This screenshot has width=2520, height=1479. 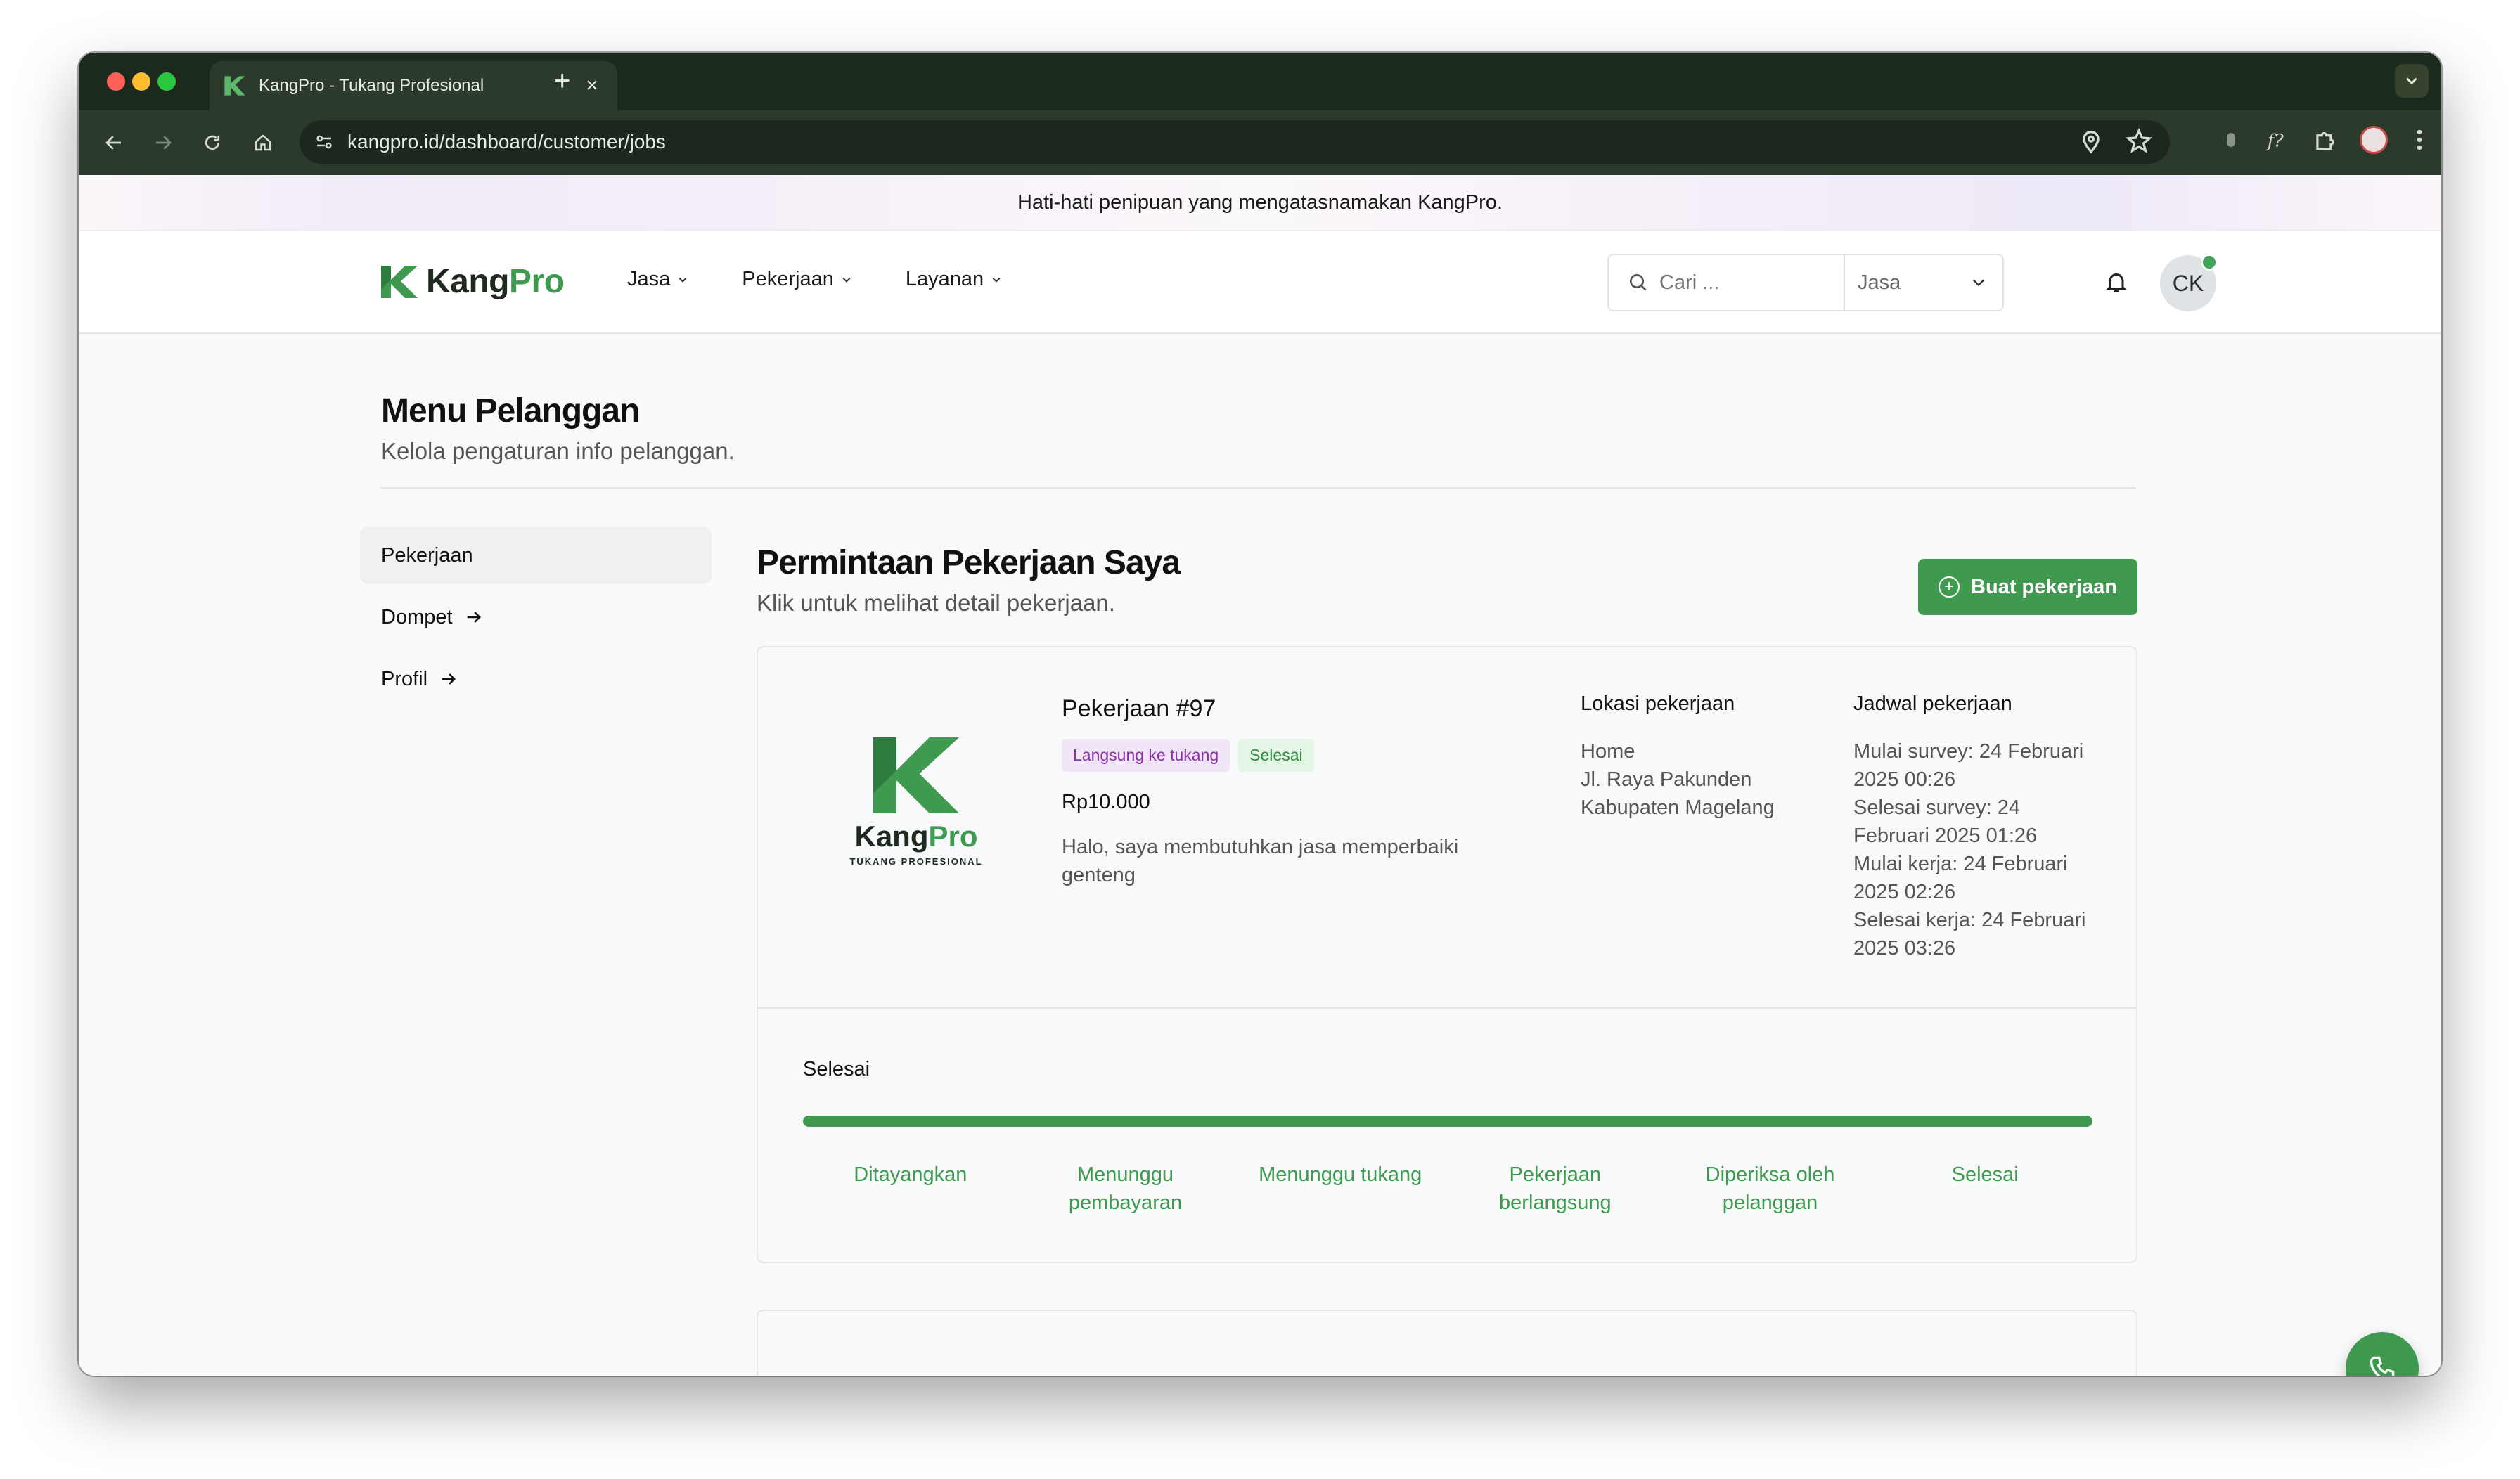 I want to click on new-tab-button: +, so click(x=562, y=80).